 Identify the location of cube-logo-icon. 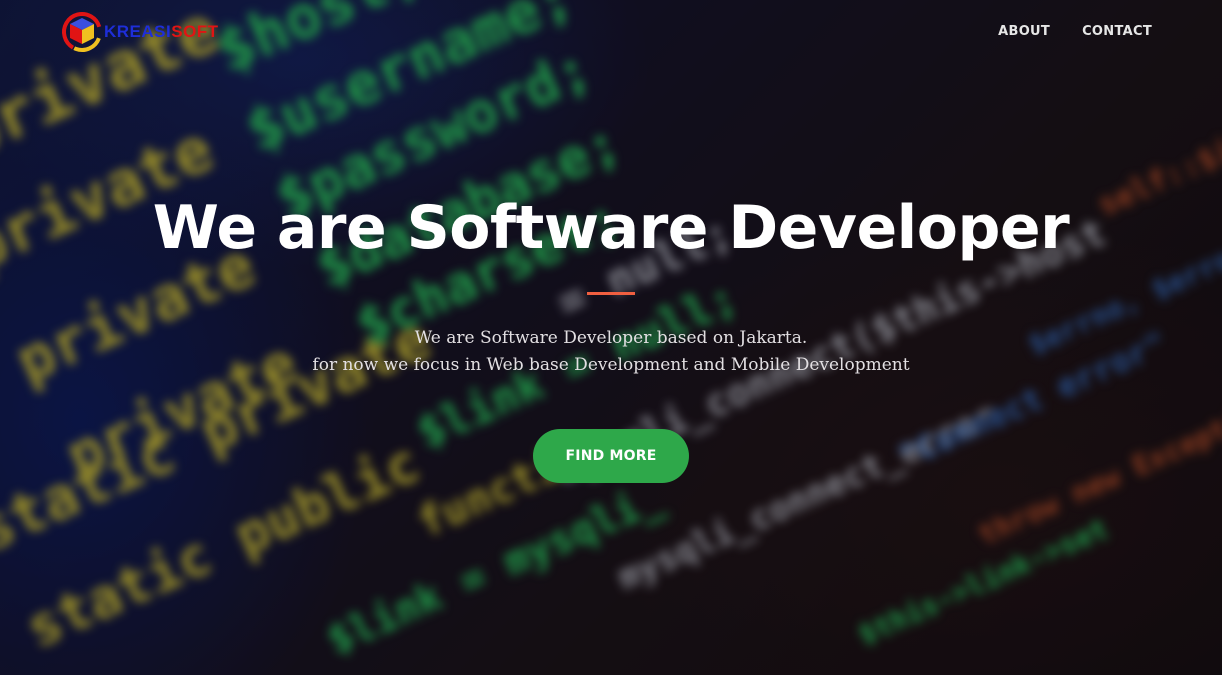
(82, 32).